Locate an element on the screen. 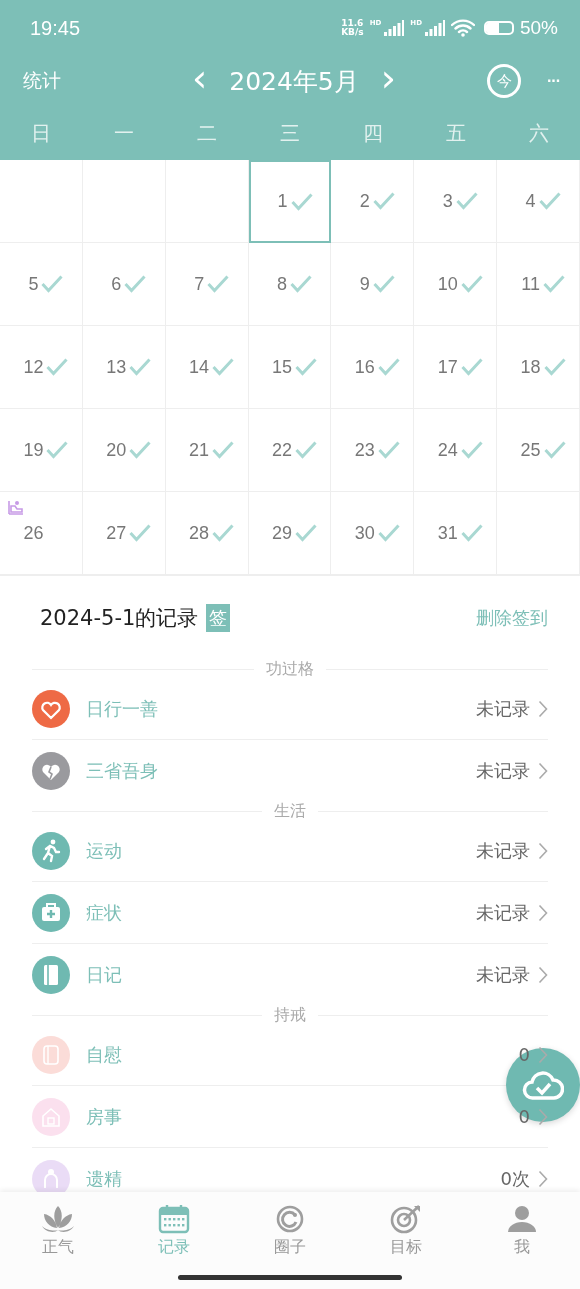  day-number: 17 is located at coordinates (447, 367).